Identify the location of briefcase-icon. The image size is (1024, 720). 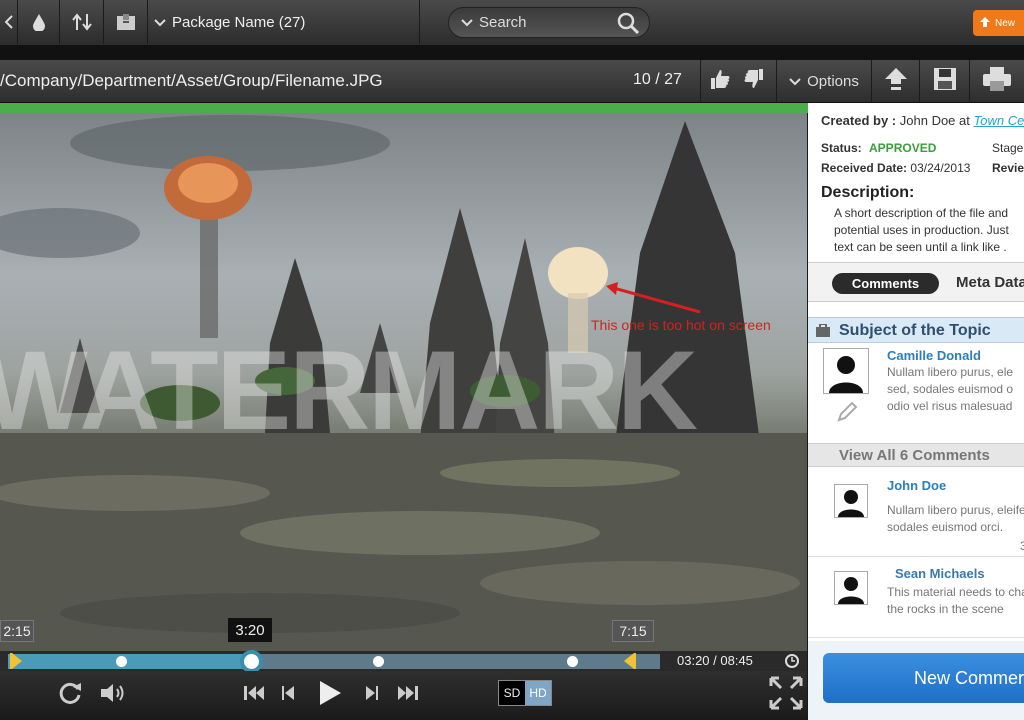
(823, 332).